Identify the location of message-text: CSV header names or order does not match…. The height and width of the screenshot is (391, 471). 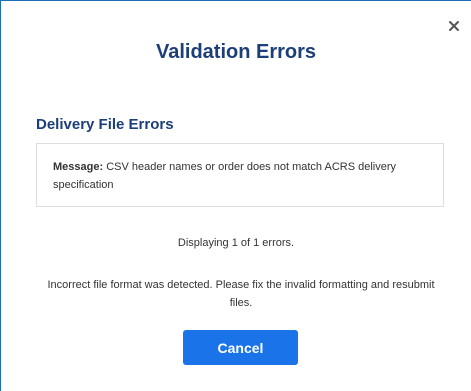
(225, 176).